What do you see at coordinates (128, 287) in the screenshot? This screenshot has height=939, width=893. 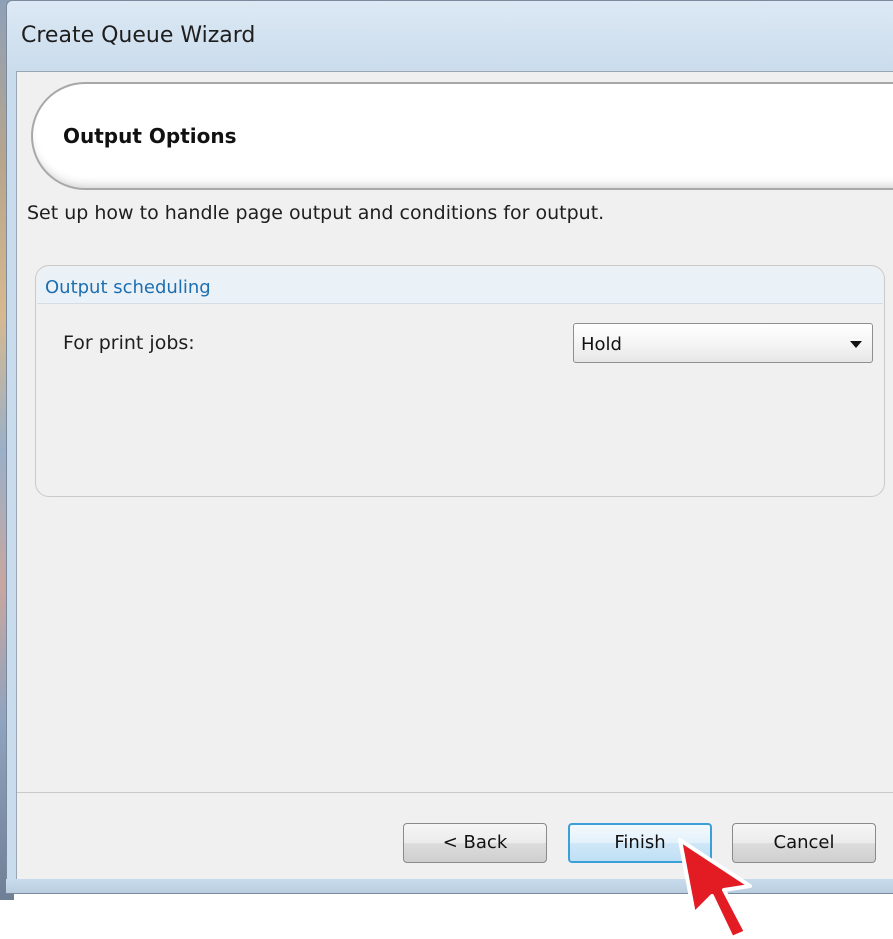 I see `group-title: Output scheduling` at bounding box center [128, 287].